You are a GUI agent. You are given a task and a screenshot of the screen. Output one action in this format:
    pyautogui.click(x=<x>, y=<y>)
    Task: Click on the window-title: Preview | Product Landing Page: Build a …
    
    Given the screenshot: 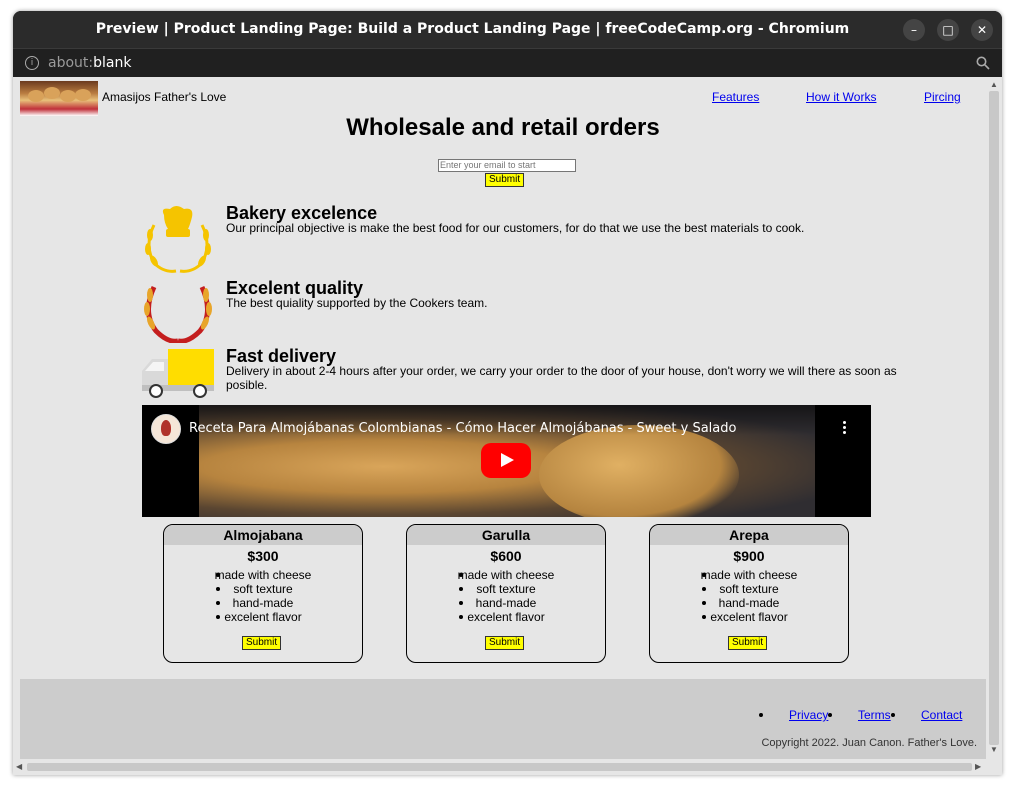 What is the action you would take?
    pyautogui.click(x=472, y=29)
    